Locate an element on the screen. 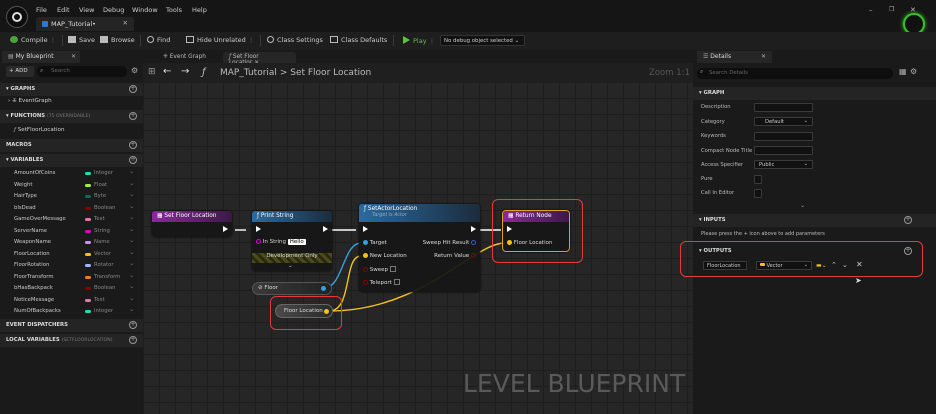  browse-button: Browse is located at coordinates (117, 40).